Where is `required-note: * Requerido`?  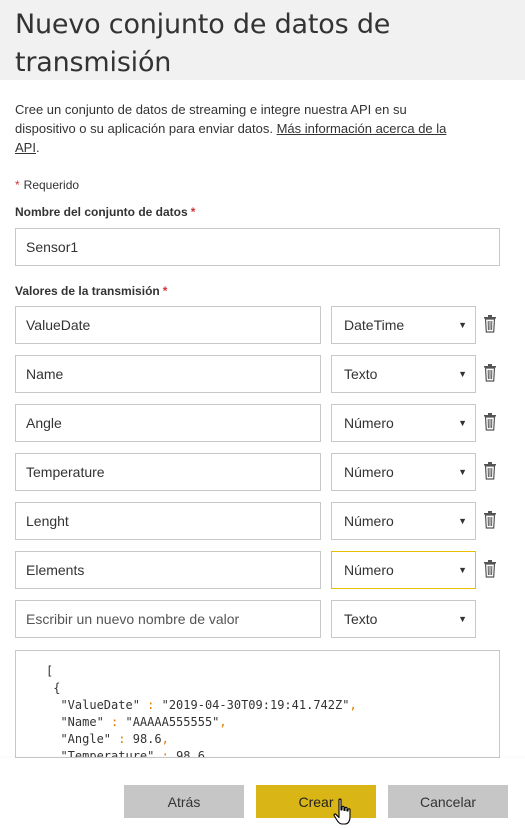
required-note: * Requerido is located at coordinates (47, 185).